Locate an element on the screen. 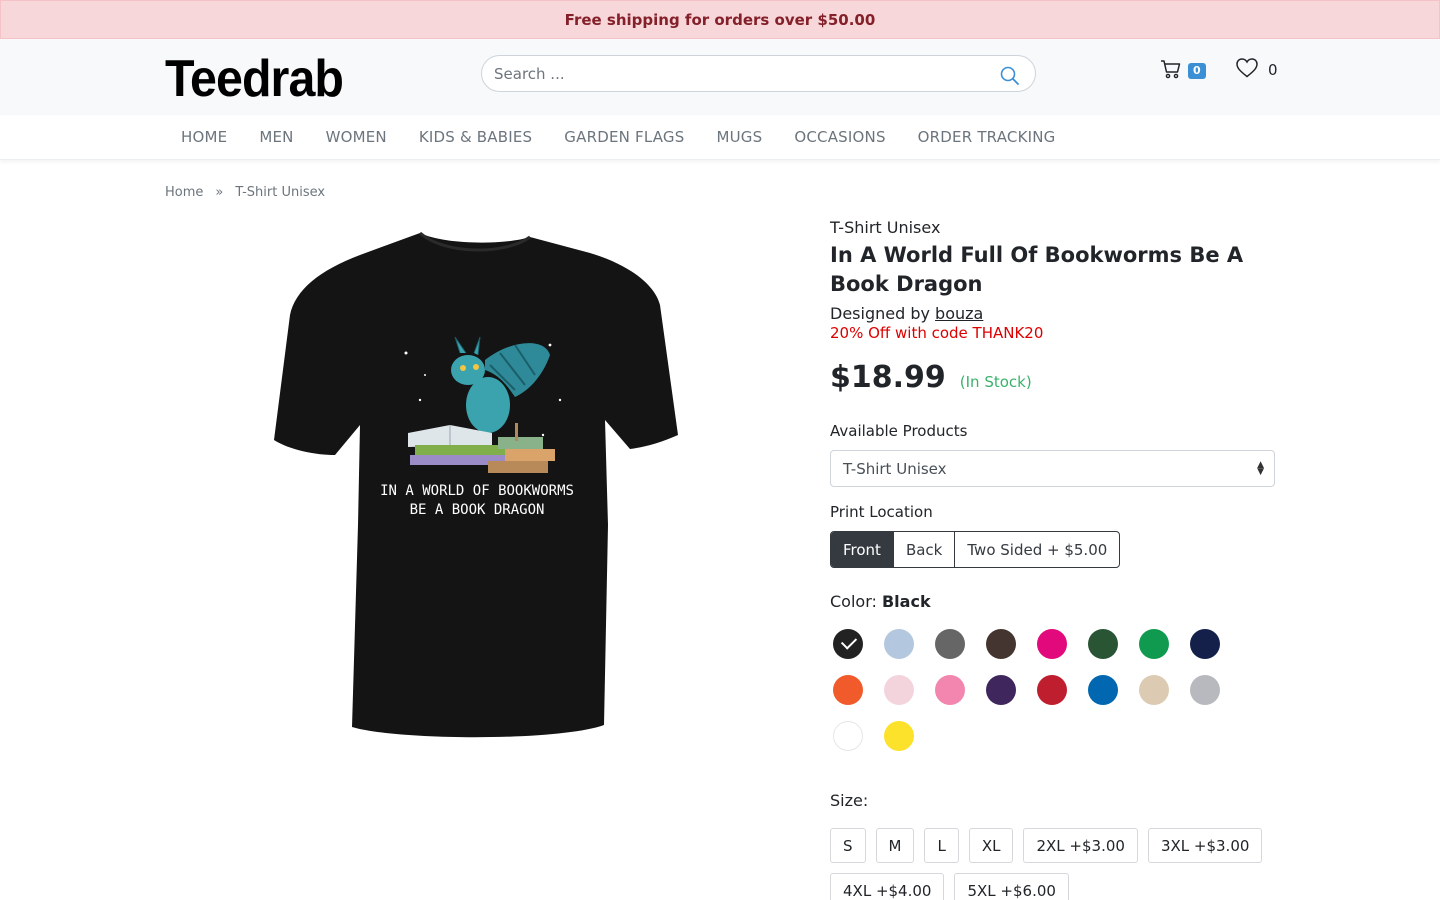  color-swatch-orange is located at coordinates (848, 690).